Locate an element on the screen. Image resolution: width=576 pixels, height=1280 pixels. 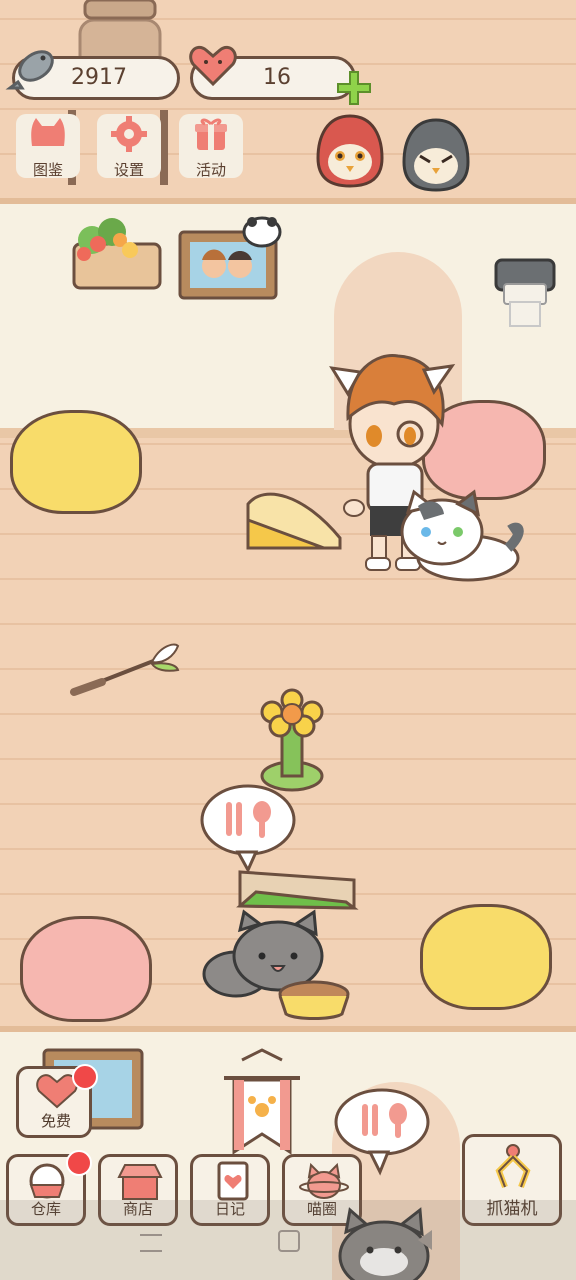
nav-menu-icon is located at coordinates (151, 1243).